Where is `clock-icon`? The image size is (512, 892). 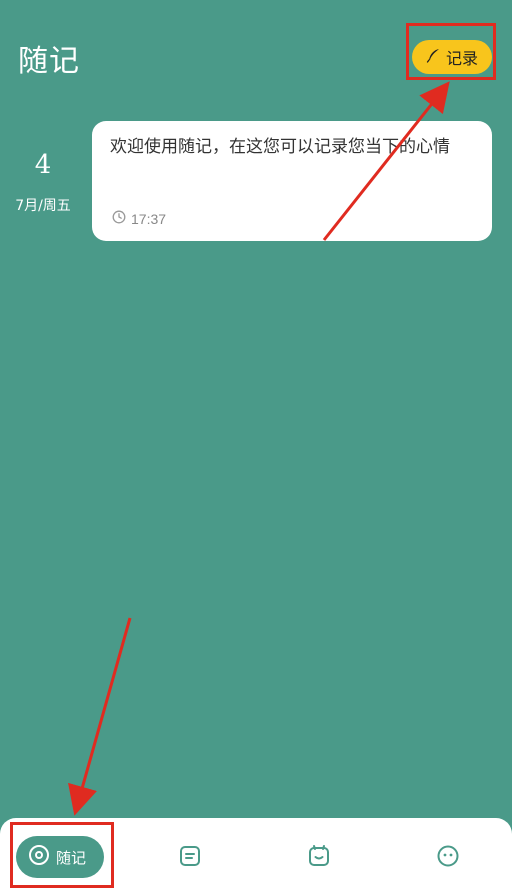
clock-icon is located at coordinates (119, 218).